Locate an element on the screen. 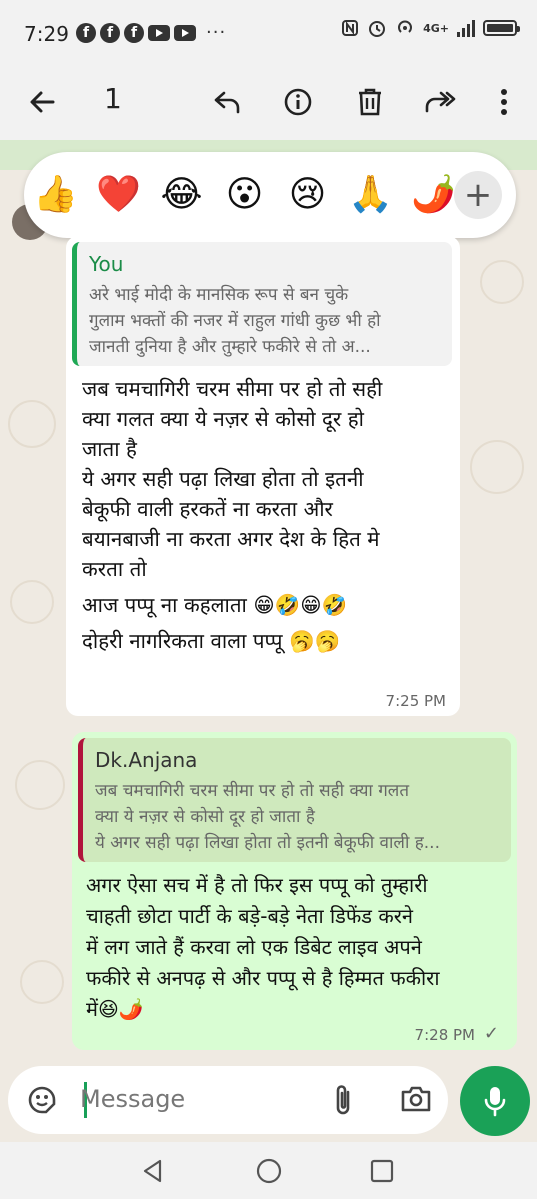  circle-home-icon is located at coordinates (269, 1171).